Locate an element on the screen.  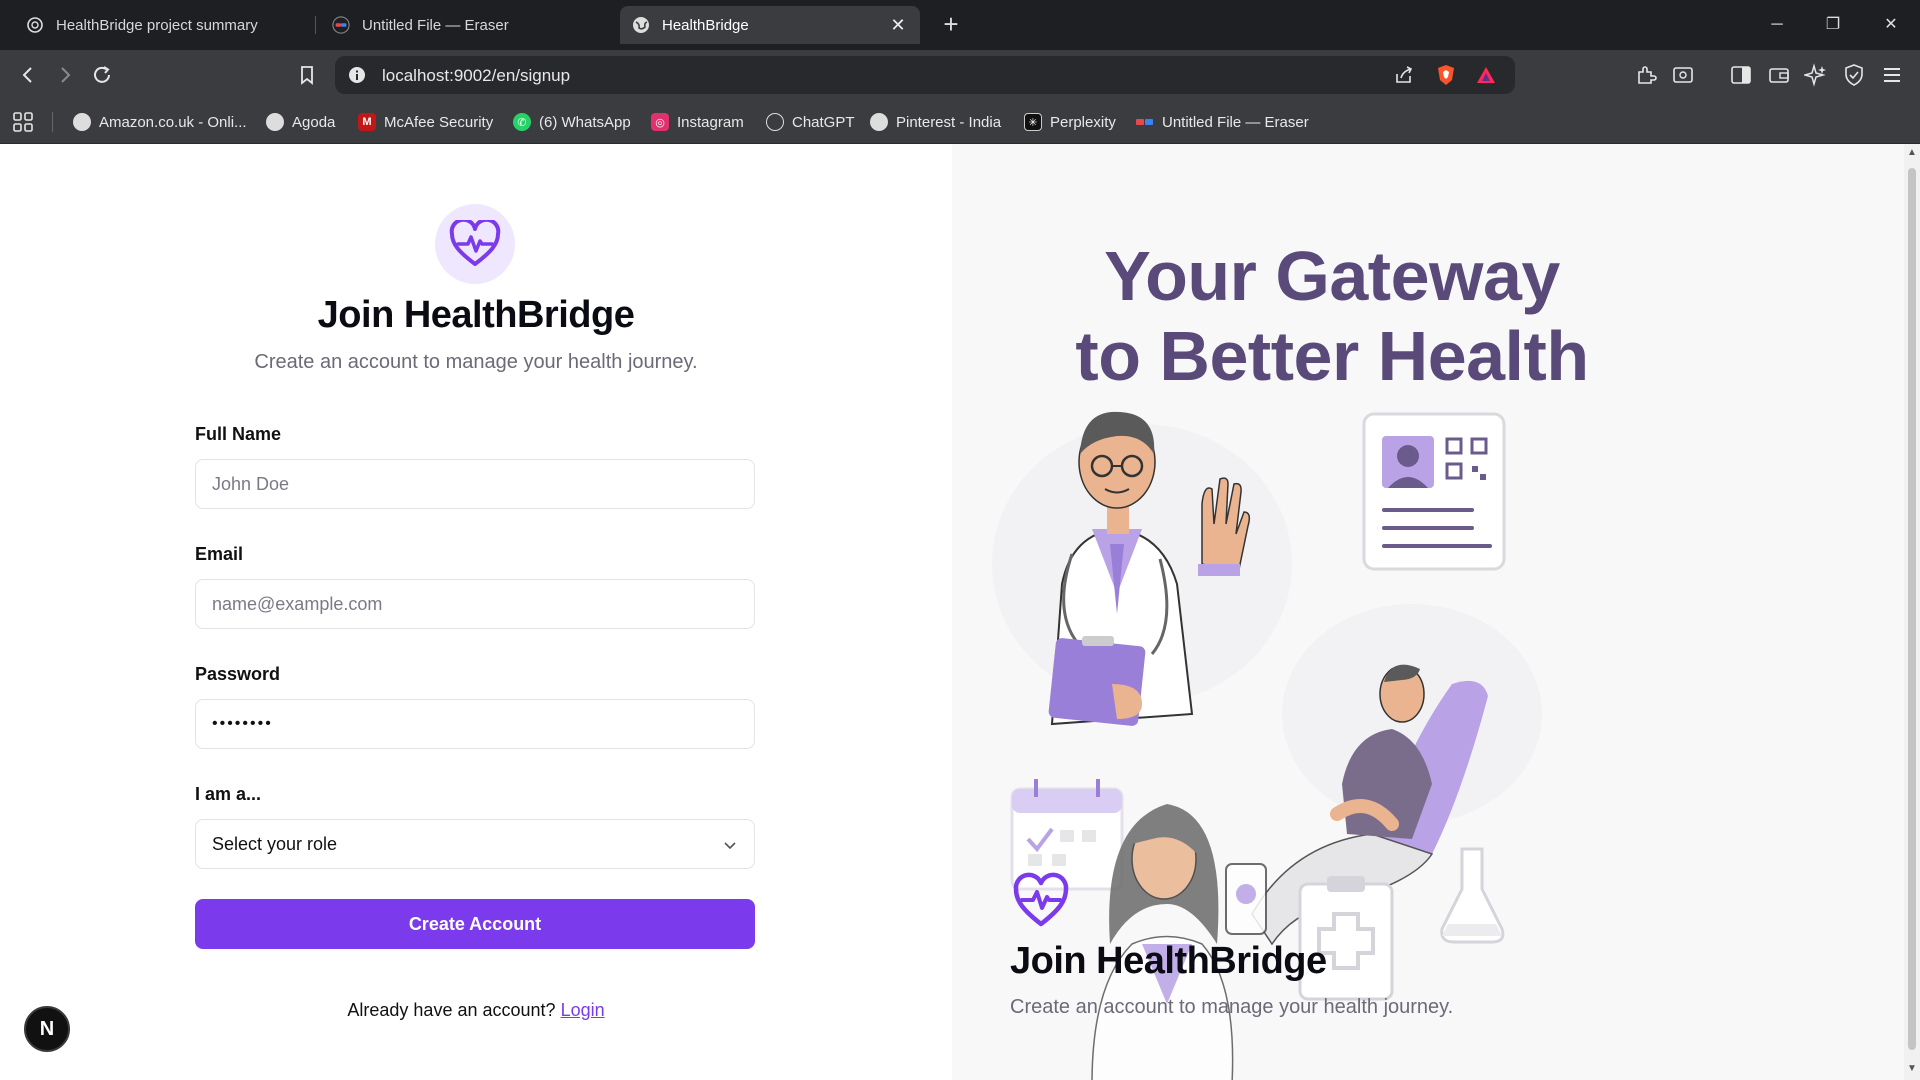
email-label: Email is located at coordinates (219, 554).